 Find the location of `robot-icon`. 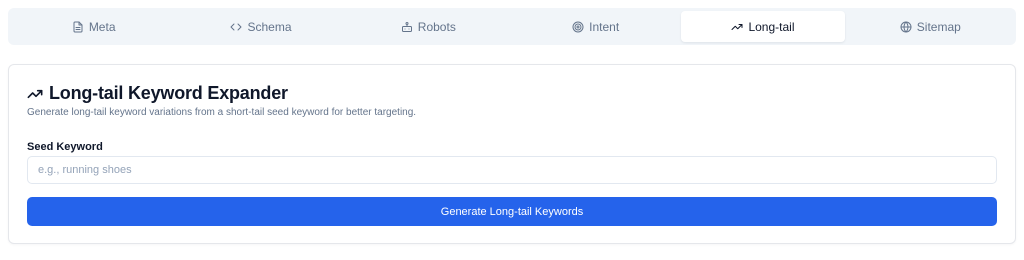

robot-icon is located at coordinates (406, 26).